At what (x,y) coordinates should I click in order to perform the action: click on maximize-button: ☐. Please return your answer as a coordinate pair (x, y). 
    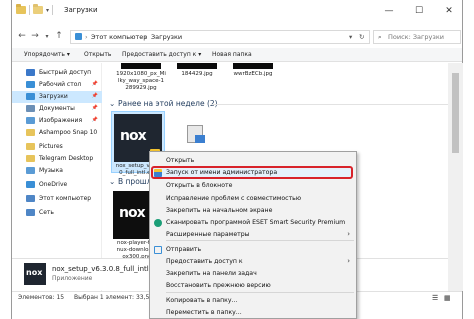
    Looking at the image, I should click on (419, 11).